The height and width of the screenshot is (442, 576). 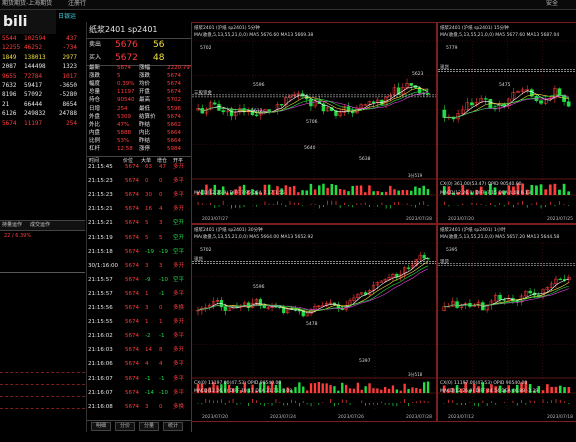 What do you see at coordinates (15, 22) in the screenshot?
I see `logo-glyph: bili` at bounding box center [15, 22].